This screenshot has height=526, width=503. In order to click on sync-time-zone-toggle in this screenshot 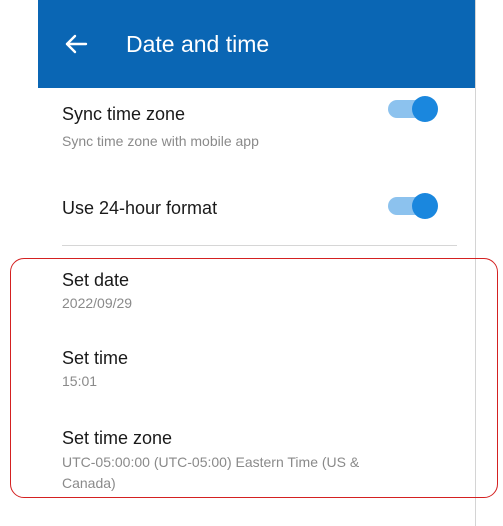, I will do `click(414, 108)`.